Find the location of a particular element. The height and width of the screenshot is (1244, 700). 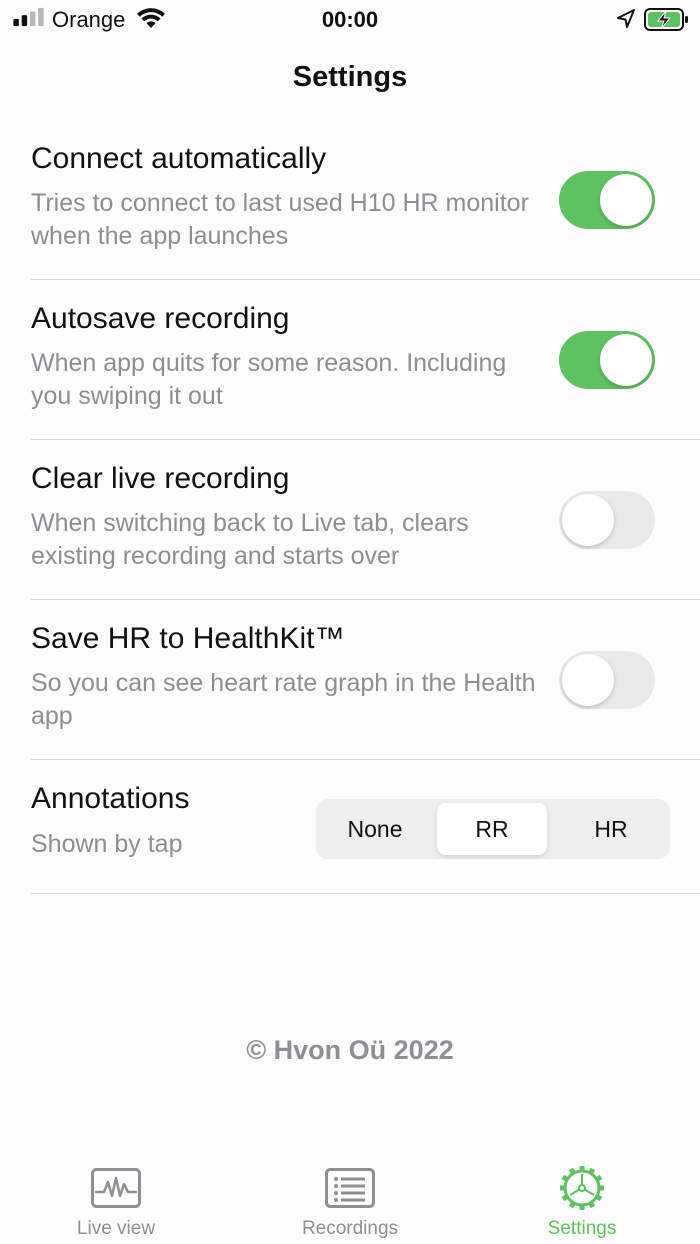

setting-title: Autosave recording is located at coordinates (160, 318).